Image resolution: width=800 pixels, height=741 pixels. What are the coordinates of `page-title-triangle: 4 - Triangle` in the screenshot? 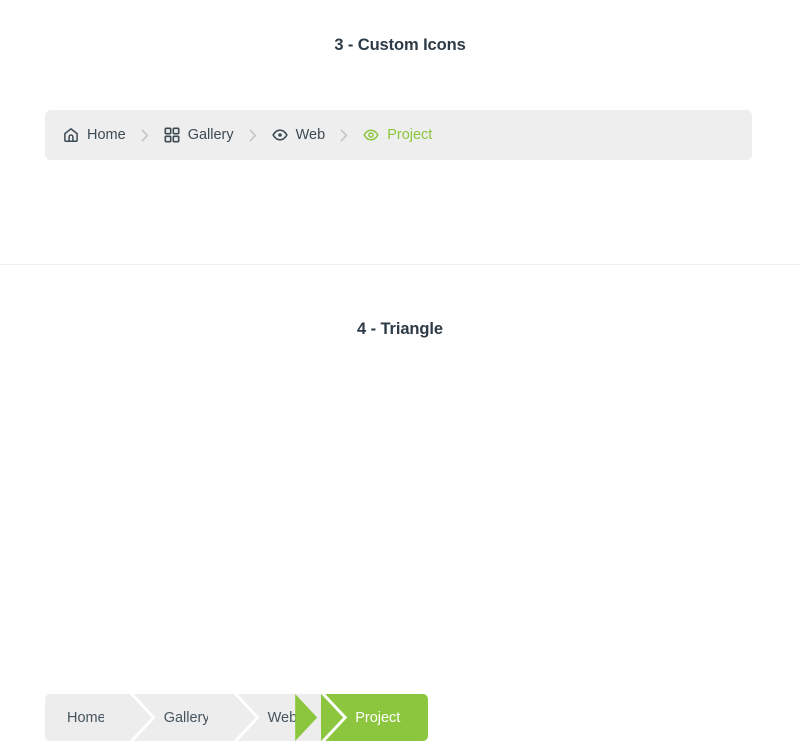 It's located at (400, 329).